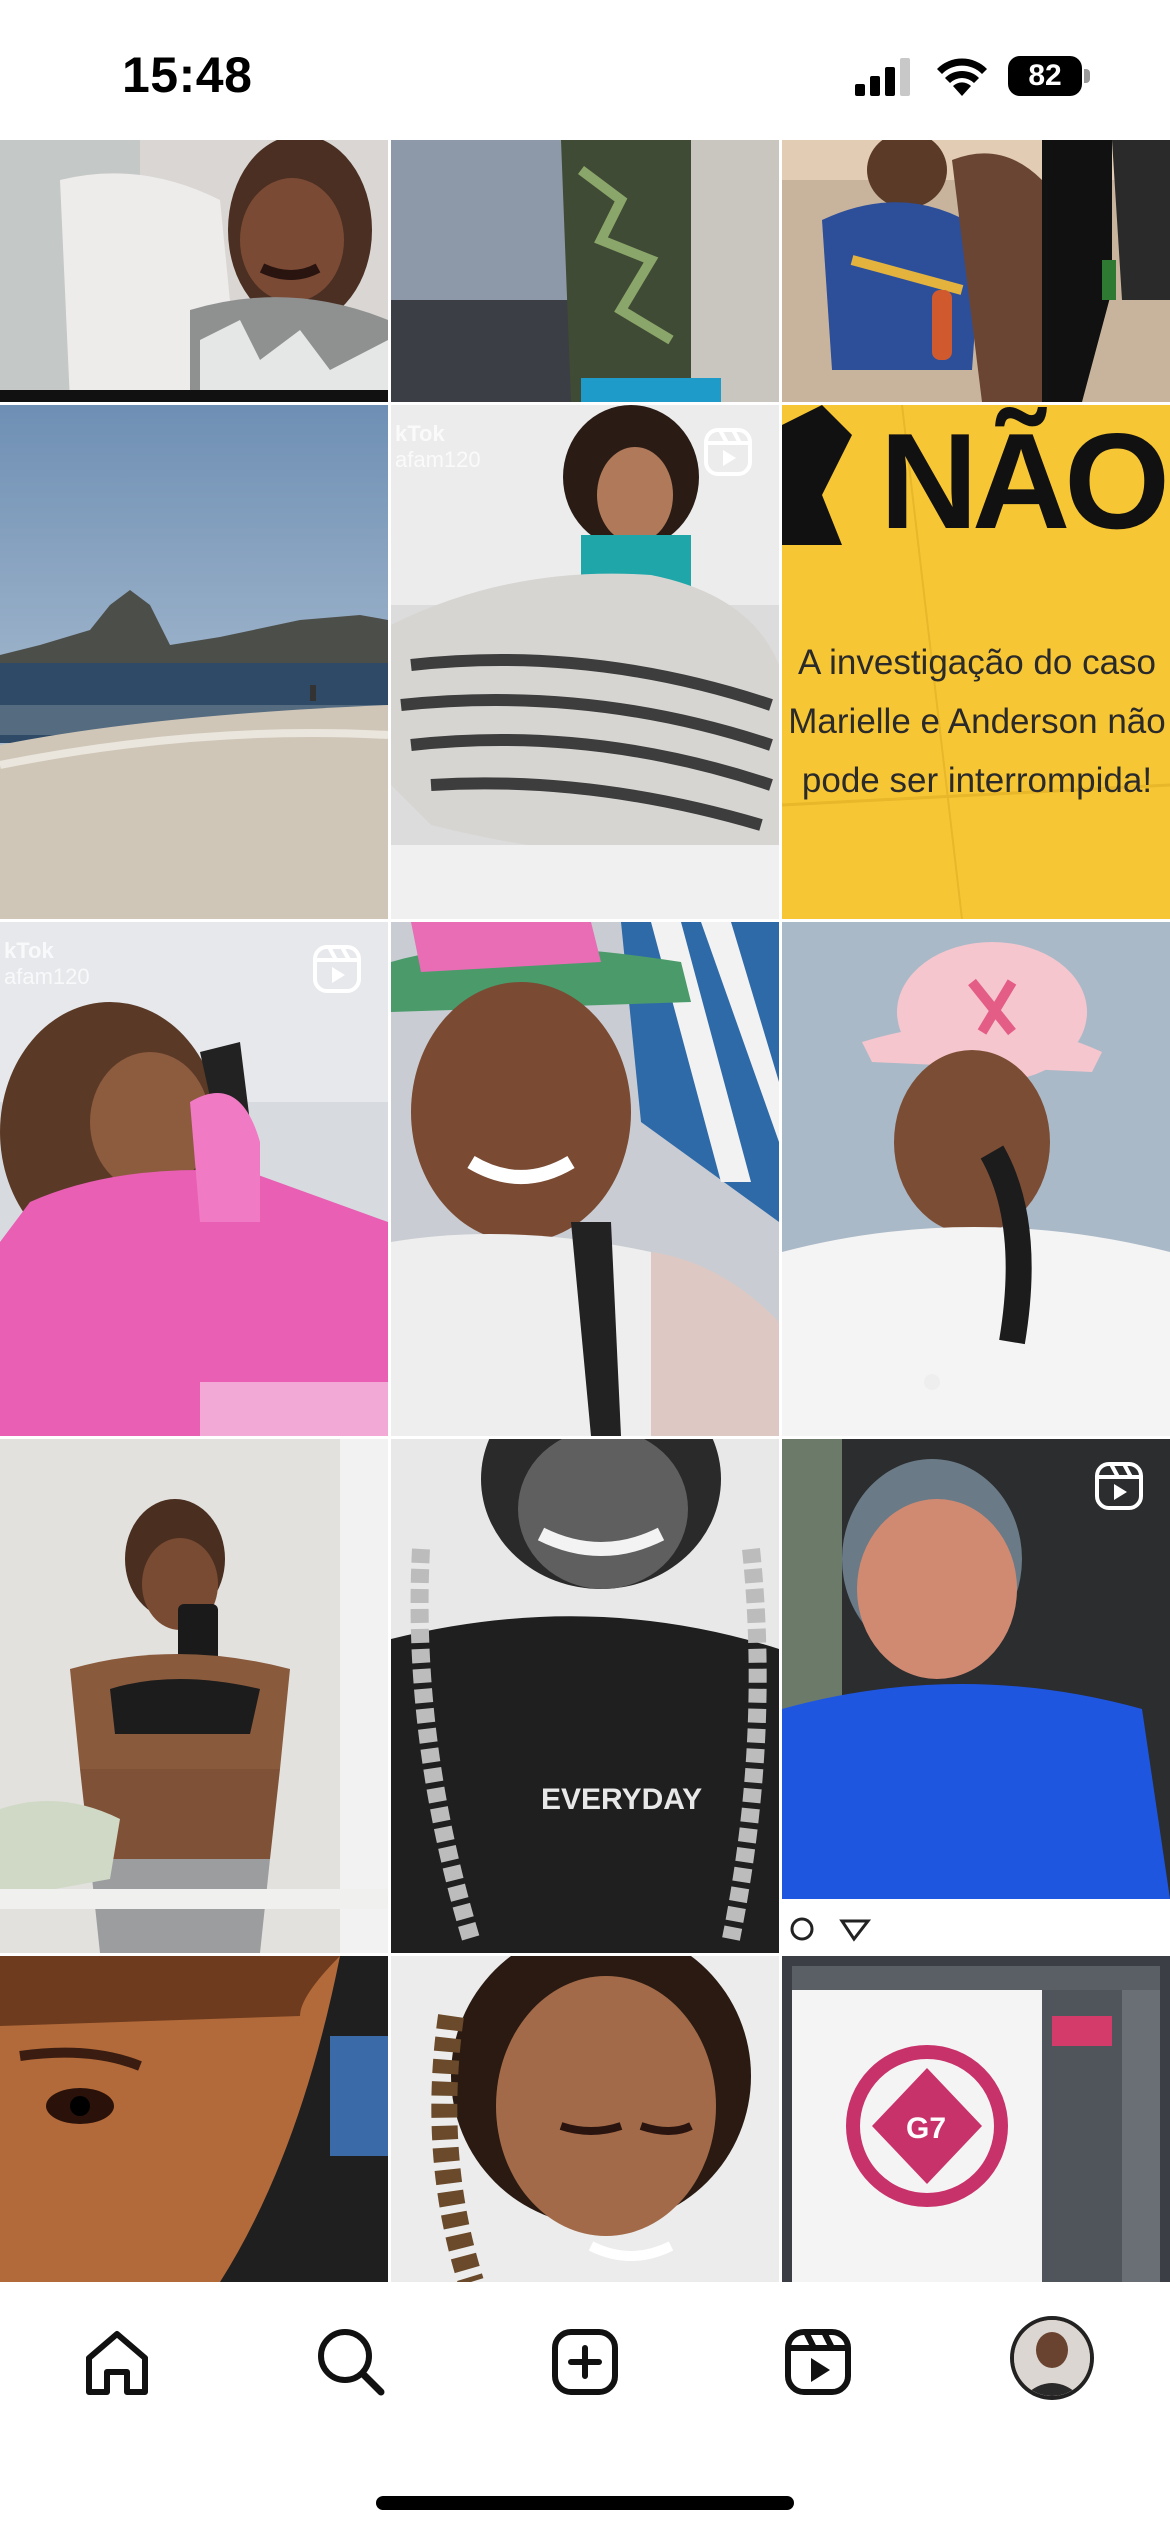 The width and height of the screenshot is (1170, 2532). Describe the element at coordinates (585, 2407) in the screenshot. I see `bottom-navigation-bar` at that location.